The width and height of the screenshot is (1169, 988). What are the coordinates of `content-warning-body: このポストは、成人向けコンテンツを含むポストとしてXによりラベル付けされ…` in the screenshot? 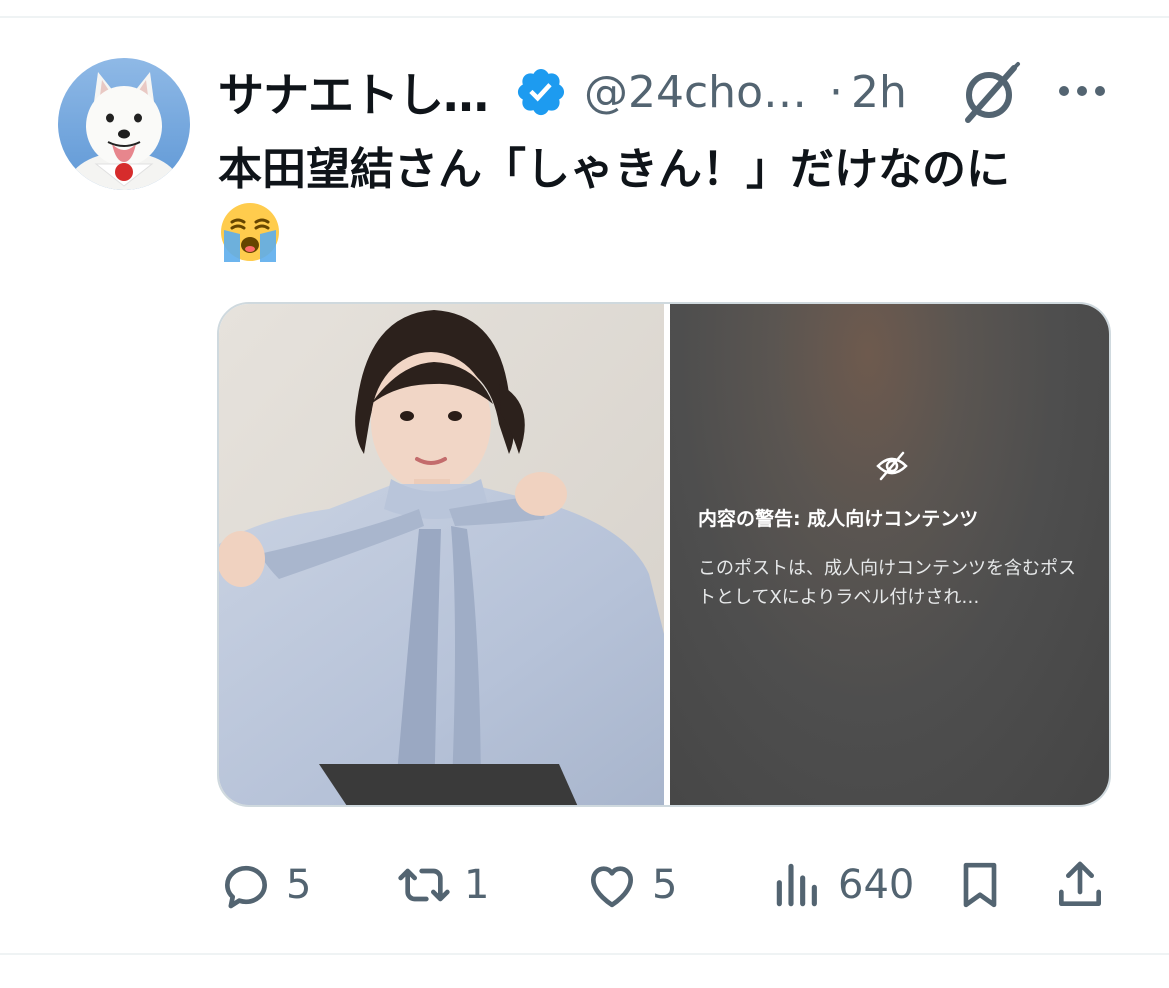 It's located at (887, 583).